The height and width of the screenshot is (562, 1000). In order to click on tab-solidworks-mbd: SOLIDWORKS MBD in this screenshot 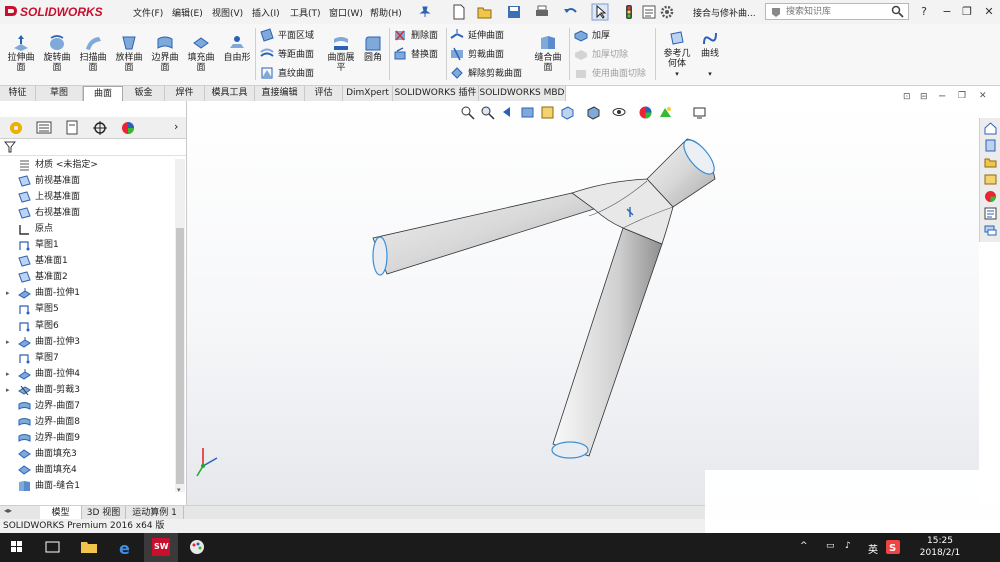, I will do `click(522, 93)`.